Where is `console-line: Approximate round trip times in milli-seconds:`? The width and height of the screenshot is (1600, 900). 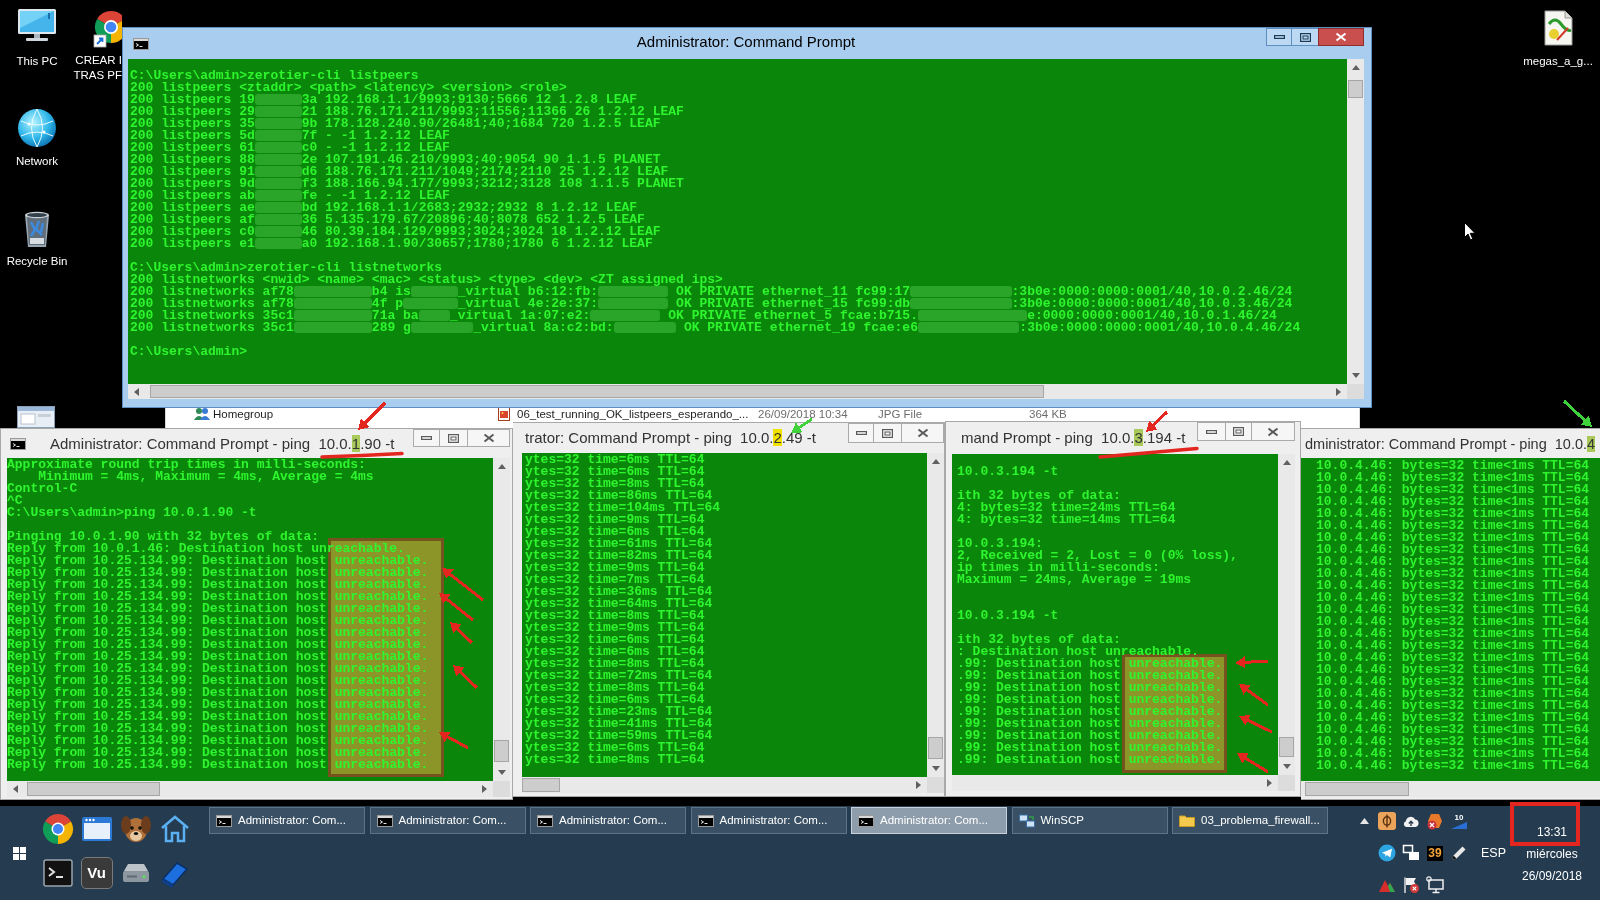 console-line: Approximate round trip times in milli-seconds: is located at coordinates (186, 465).